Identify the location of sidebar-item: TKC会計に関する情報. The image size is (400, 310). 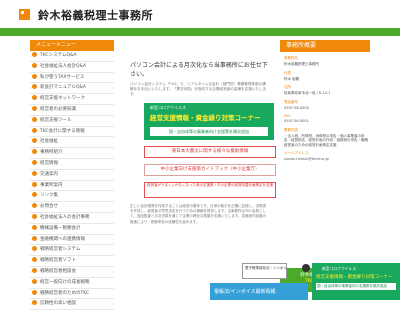
(72, 132).